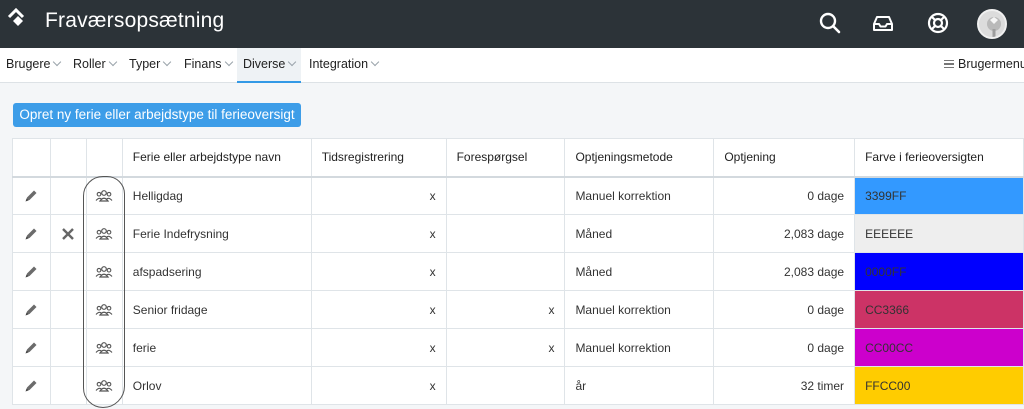  I want to click on nav-item-label: Integration, so click(339, 64).